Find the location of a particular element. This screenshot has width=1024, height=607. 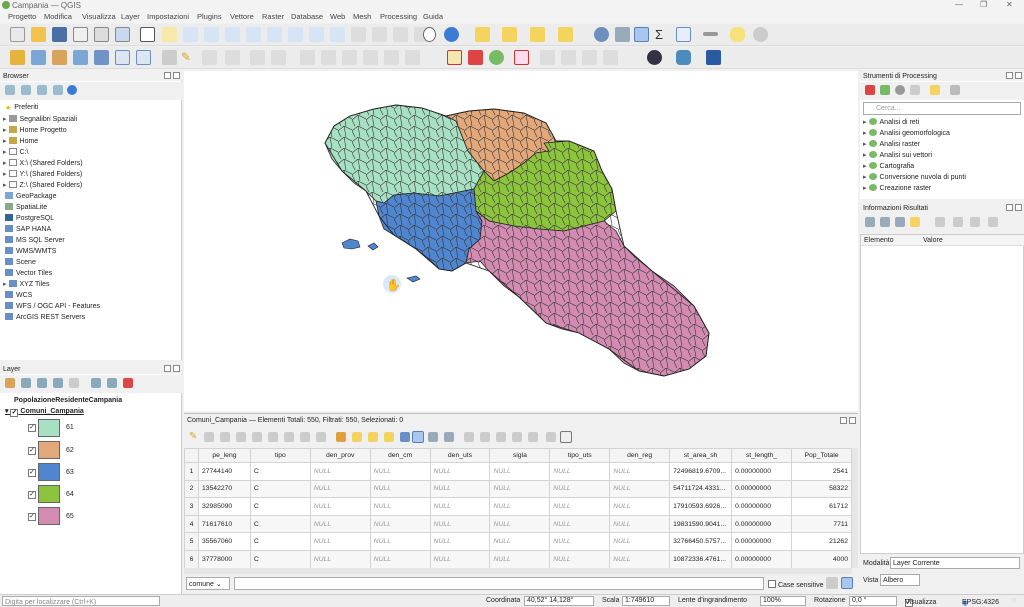

browser-item-home: ▸ Home is located at coordinates (20, 142).